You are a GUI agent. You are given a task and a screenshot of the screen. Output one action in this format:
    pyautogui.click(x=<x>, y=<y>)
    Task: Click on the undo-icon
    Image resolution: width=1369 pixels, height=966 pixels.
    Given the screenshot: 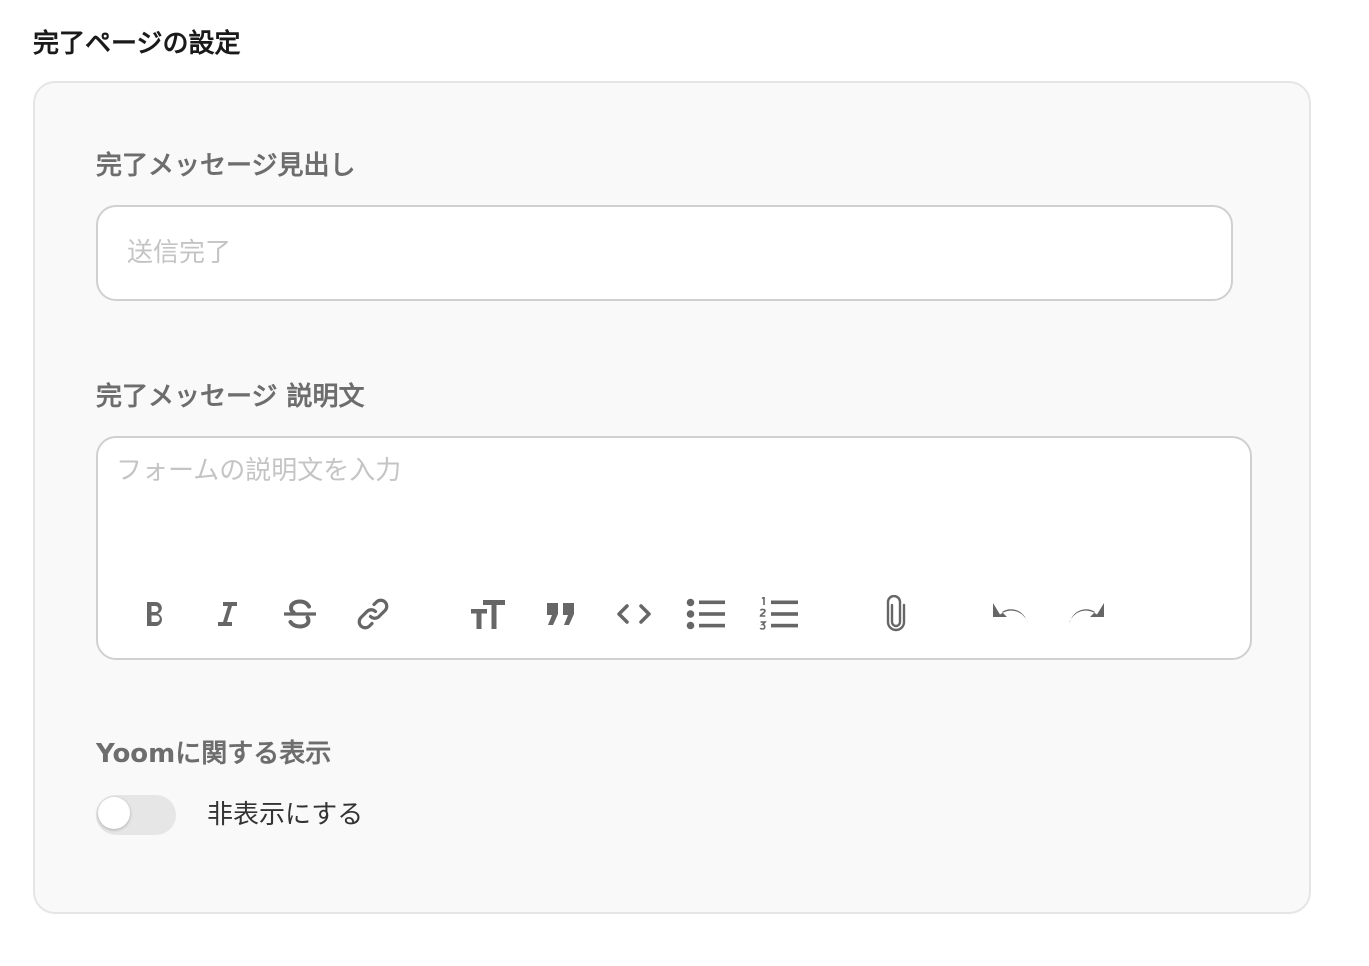 What is the action you would take?
    pyautogui.click(x=1010, y=613)
    